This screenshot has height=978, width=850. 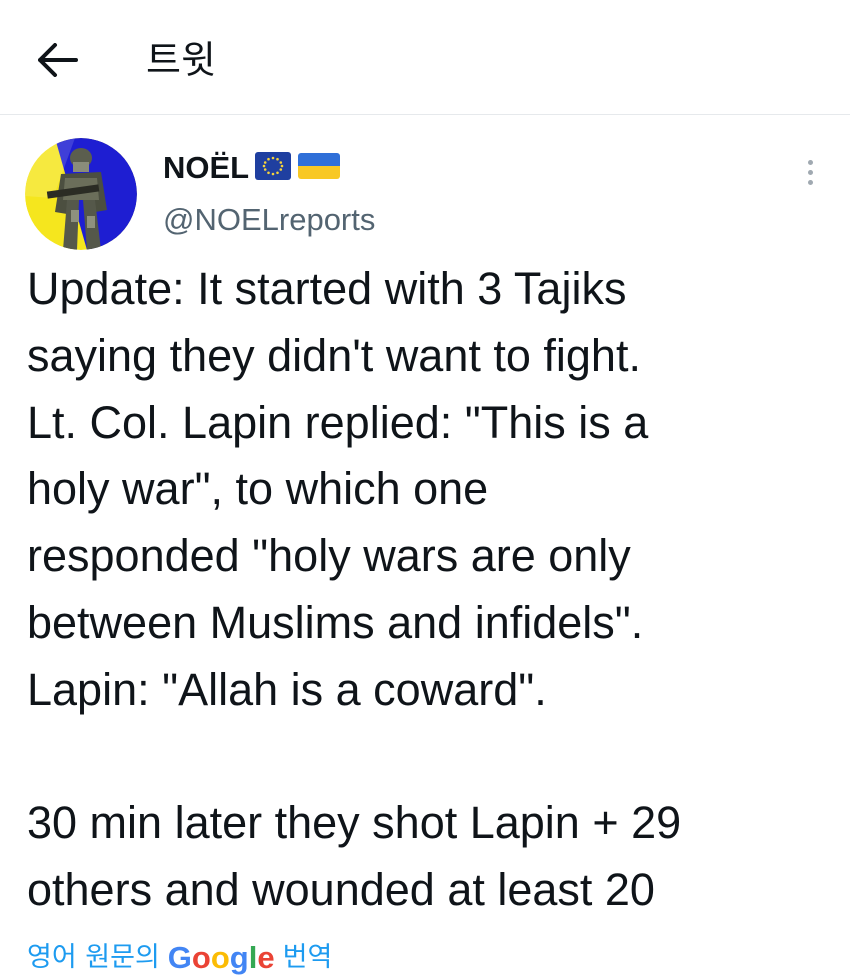 What do you see at coordinates (206, 168) in the screenshot?
I see `display-name: NOËL` at bounding box center [206, 168].